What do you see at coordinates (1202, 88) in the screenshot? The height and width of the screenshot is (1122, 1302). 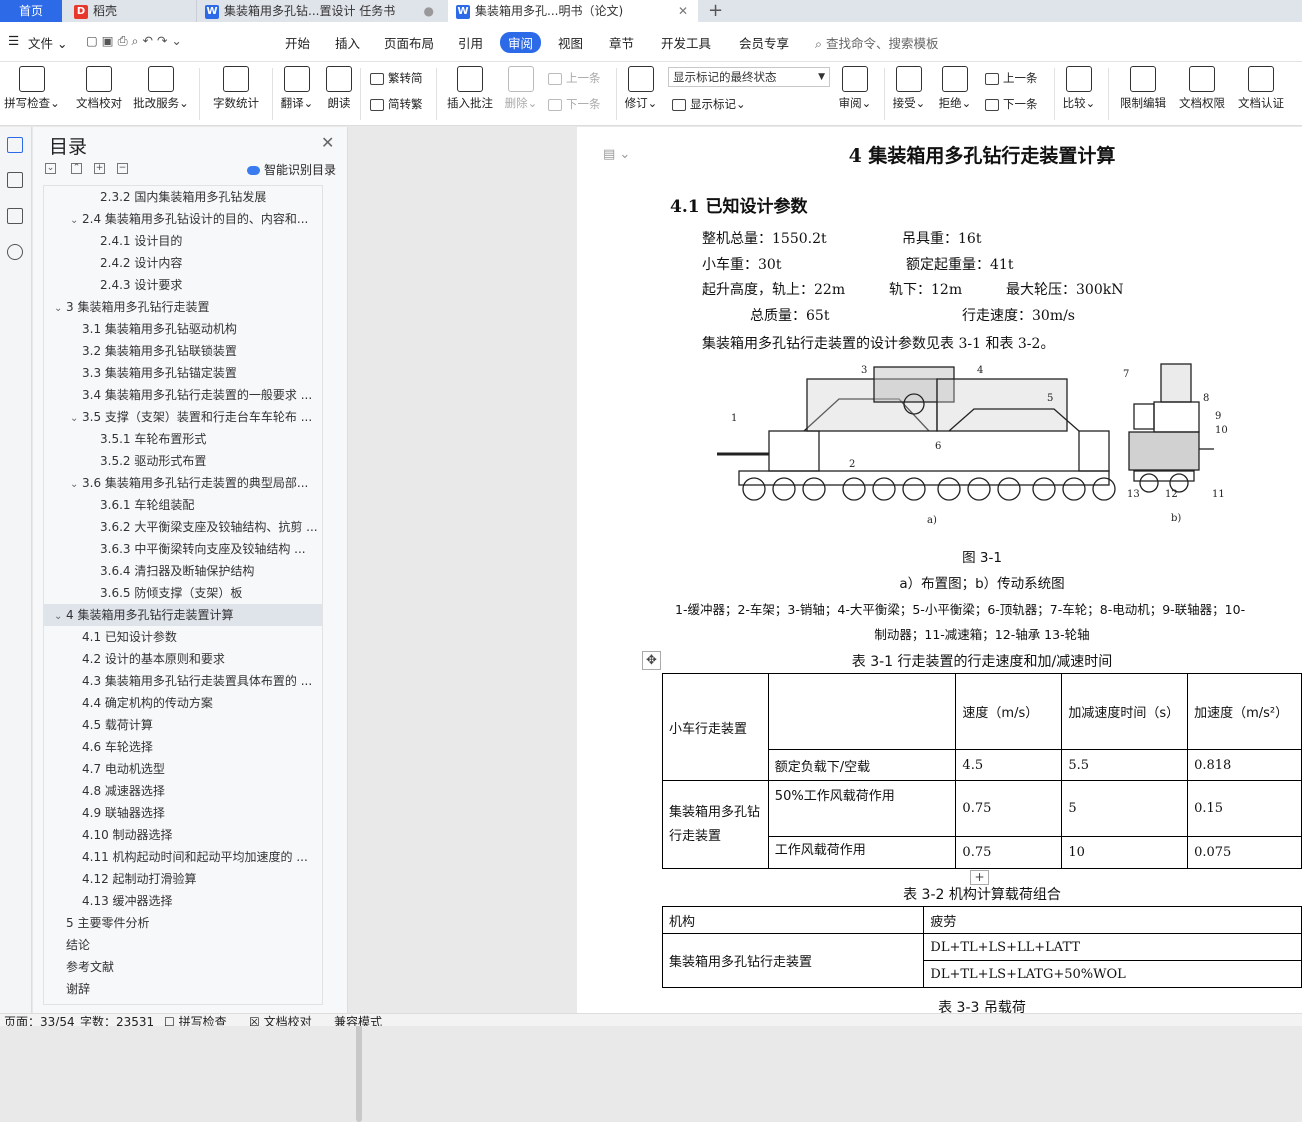 I see `doc-rights-button: 文档权限` at bounding box center [1202, 88].